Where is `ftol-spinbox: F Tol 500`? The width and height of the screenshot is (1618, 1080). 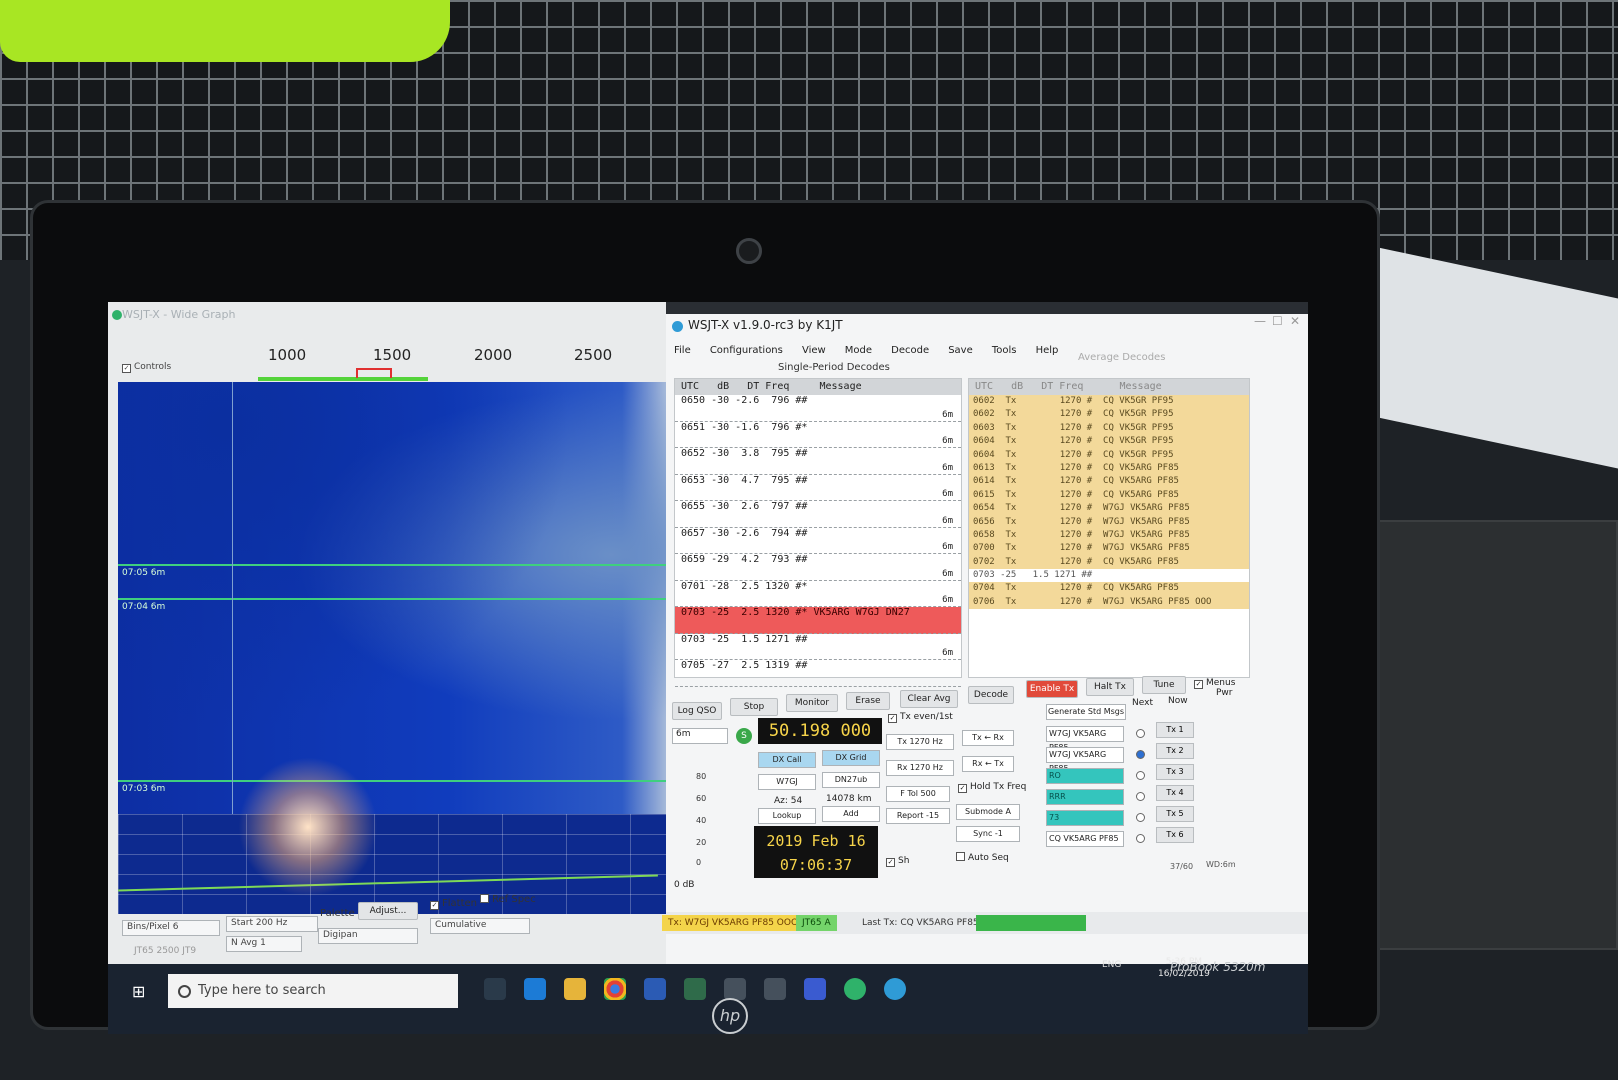 ftol-spinbox: F Tol 500 is located at coordinates (918, 794).